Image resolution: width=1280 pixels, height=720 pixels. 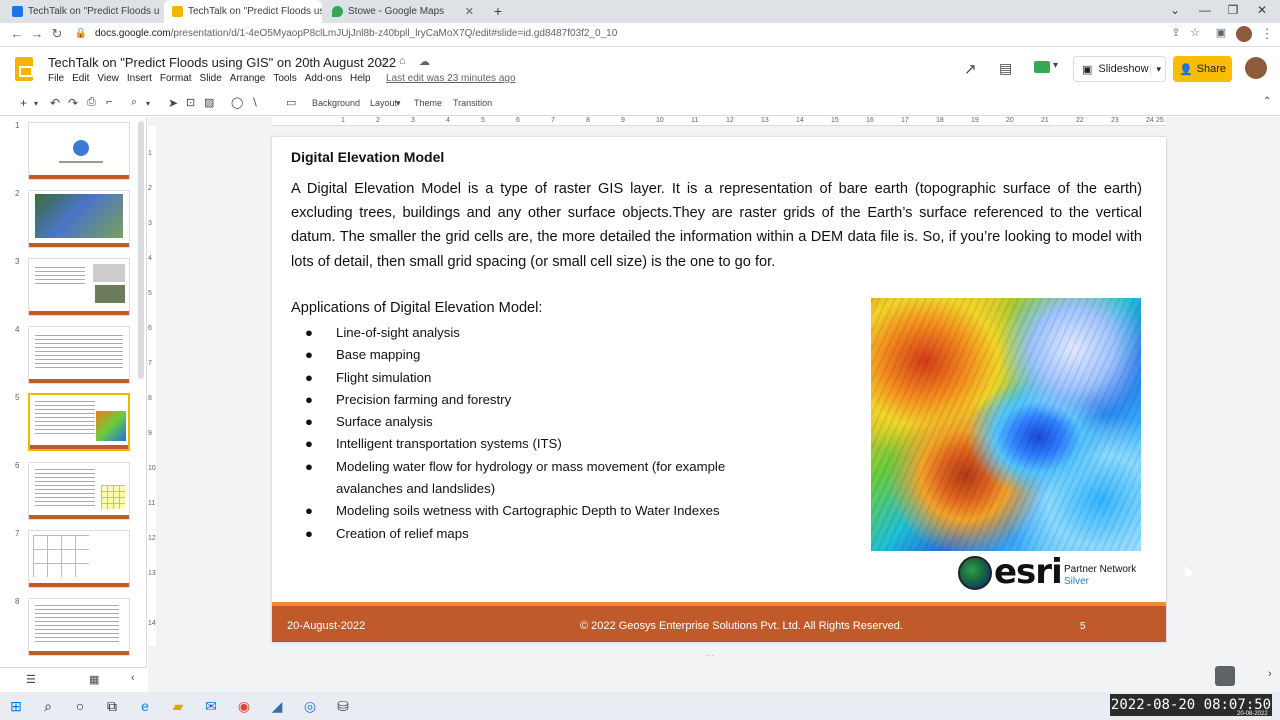 What do you see at coordinates (81, 33) in the screenshot?
I see `lock-icon: 🔒` at bounding box center [81, 33].